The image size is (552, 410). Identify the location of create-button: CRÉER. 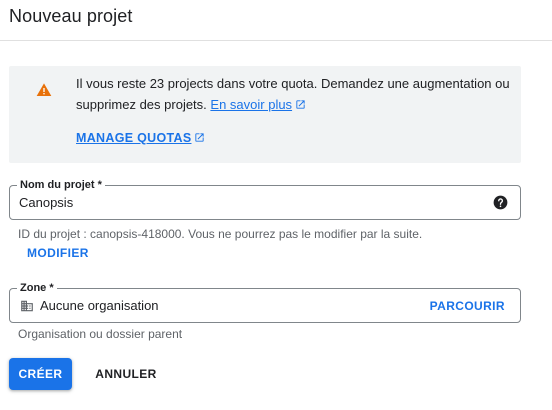
(40, 374).